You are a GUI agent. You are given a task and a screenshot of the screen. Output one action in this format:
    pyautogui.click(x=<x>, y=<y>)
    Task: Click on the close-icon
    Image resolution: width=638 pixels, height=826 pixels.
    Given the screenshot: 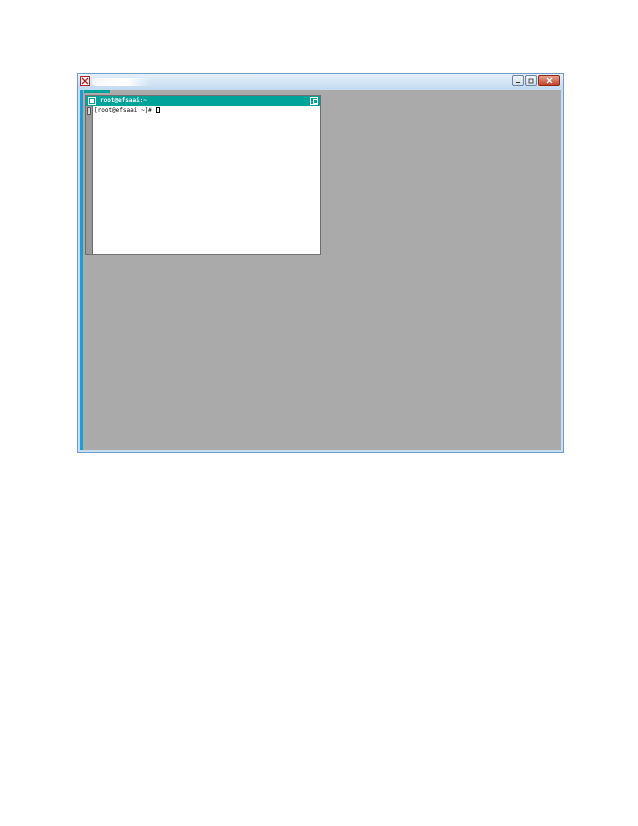 What is the action you would take?
    pyautogui.click(x=549, y=80)
    